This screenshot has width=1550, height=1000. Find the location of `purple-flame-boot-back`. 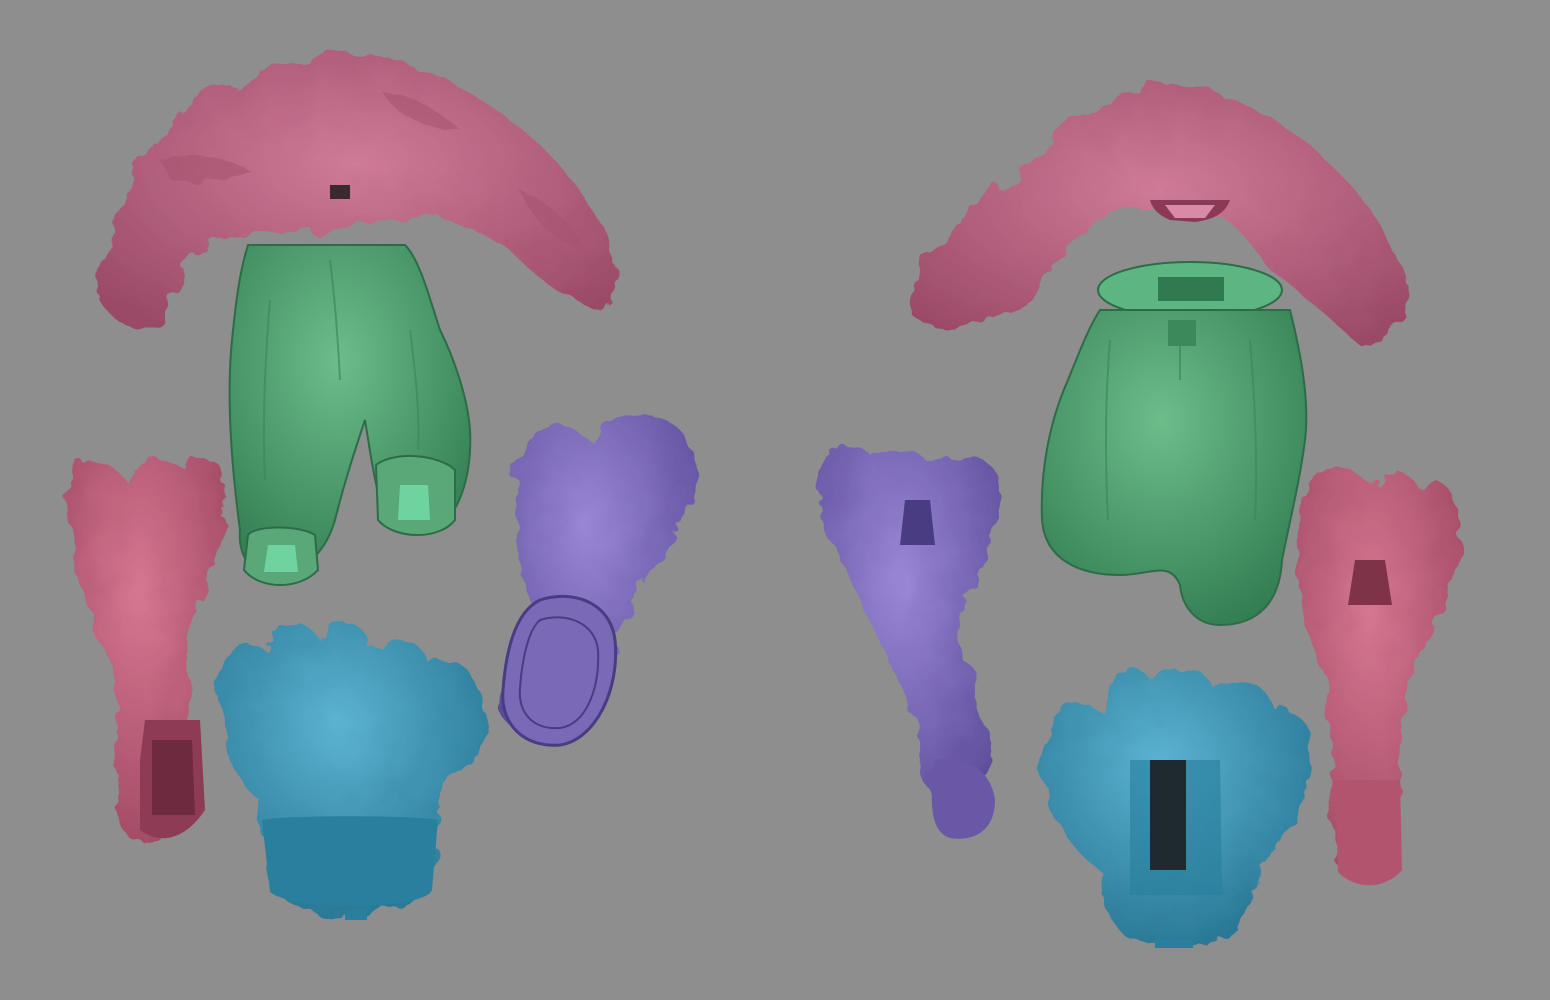

purple-flame-boot-back is located at coordinates (597, 580).